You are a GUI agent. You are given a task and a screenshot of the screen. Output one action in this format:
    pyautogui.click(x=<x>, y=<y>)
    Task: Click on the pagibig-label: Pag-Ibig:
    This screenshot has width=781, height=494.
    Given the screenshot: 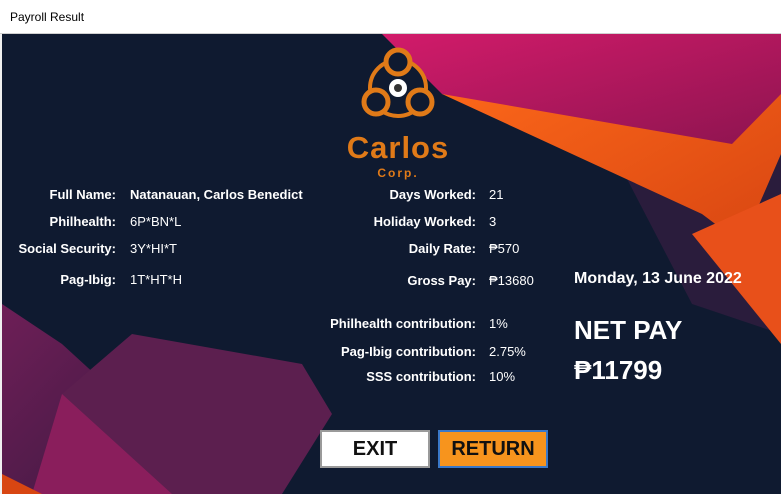 What is the action you would take?
    pyautogui.click(x=88, y=279)
    